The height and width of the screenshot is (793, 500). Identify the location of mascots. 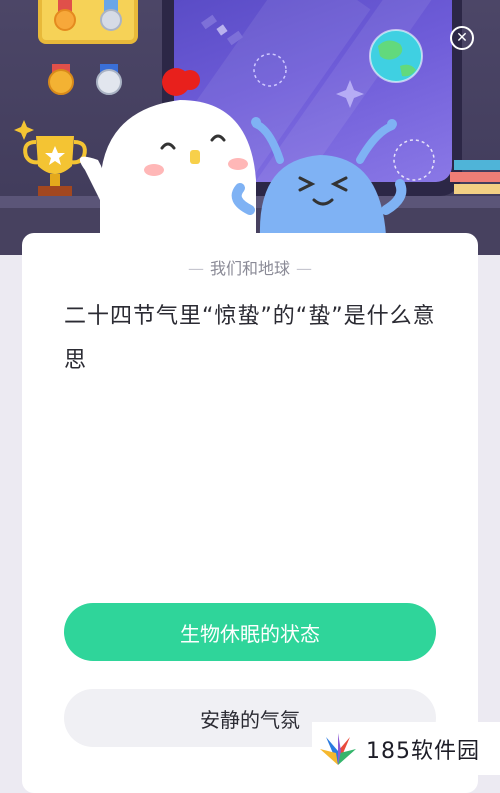
(243, 151).